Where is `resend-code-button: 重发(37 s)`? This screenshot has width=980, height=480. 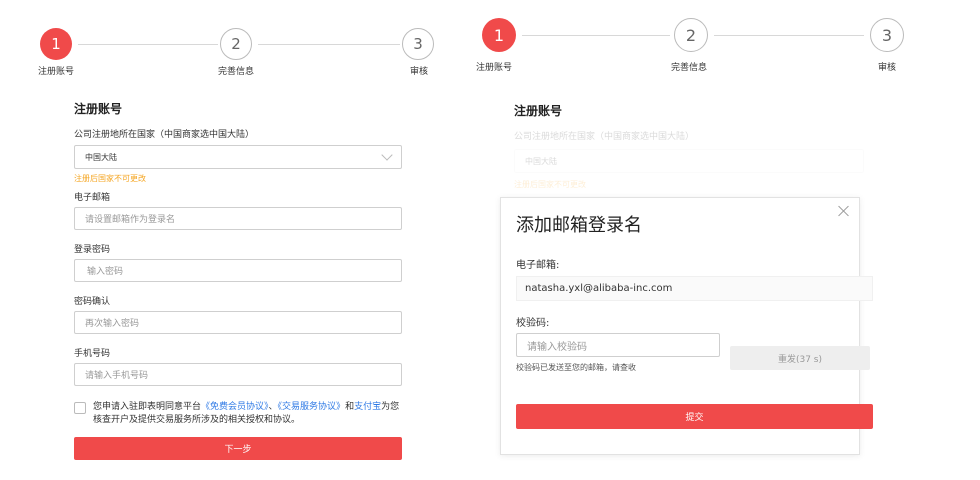 resend-code-button: 重发(37 s) is located at coordinates (800, 358).